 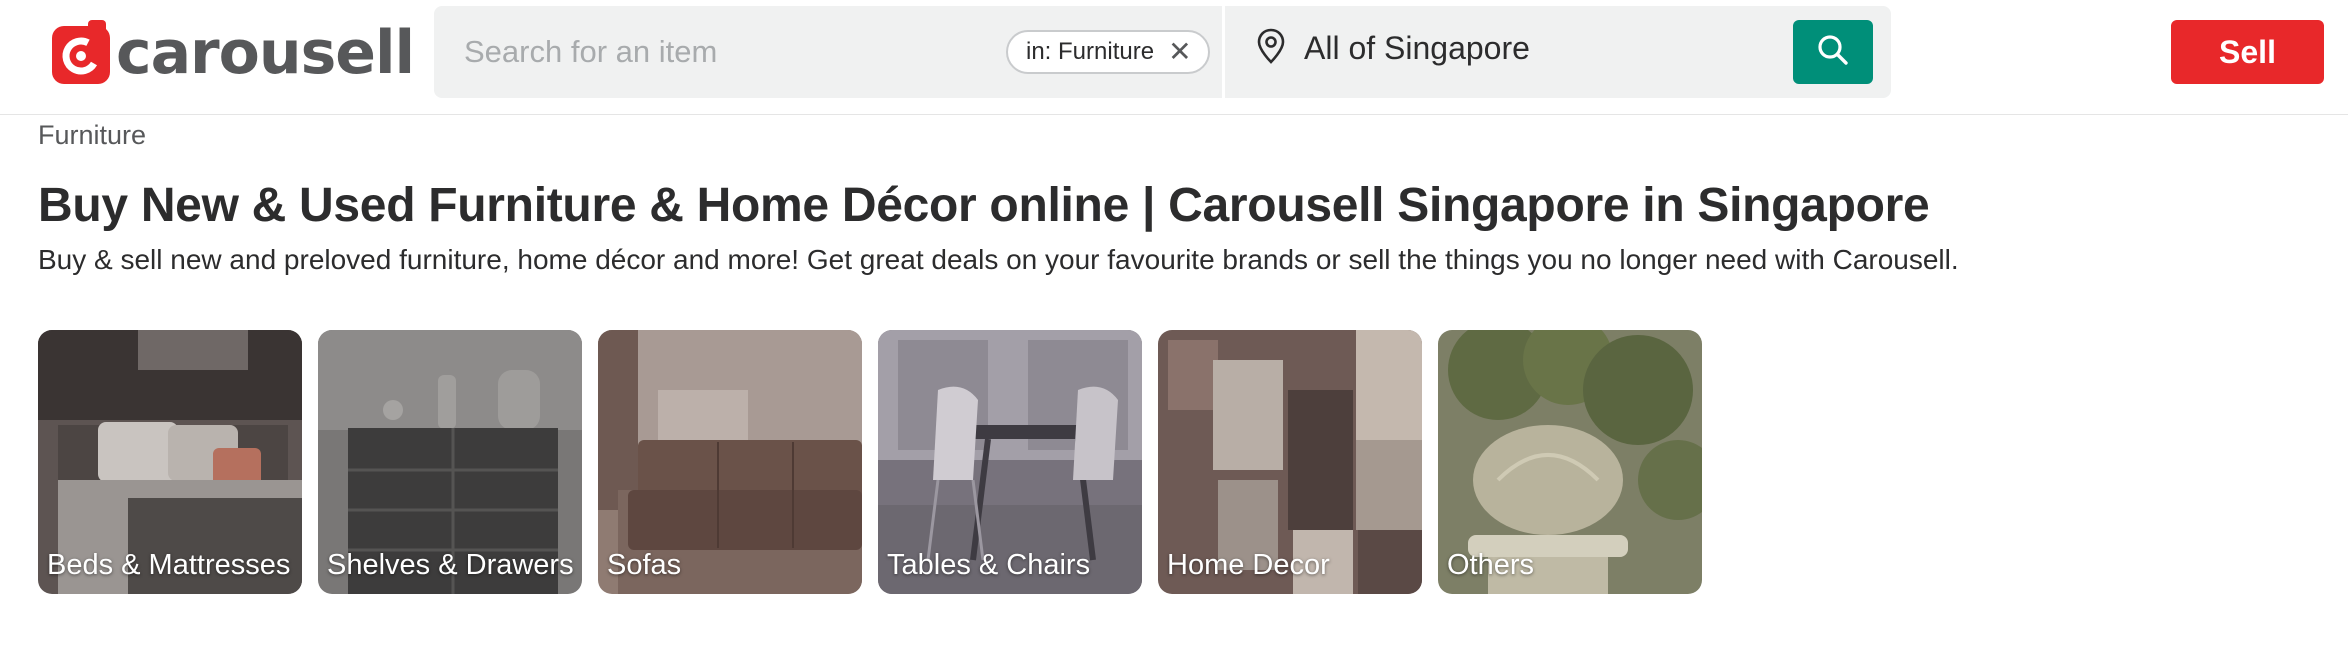 What do you see at coordinates (989, 565) in the screenshot?
I see `category-label: Tables & Chairs` at bounding box center [989, 565].